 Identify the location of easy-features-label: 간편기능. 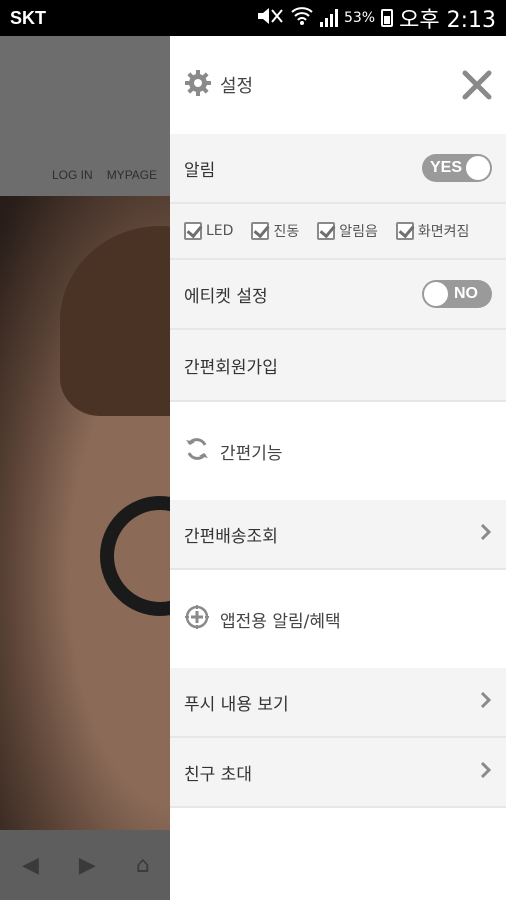
(251, 453).